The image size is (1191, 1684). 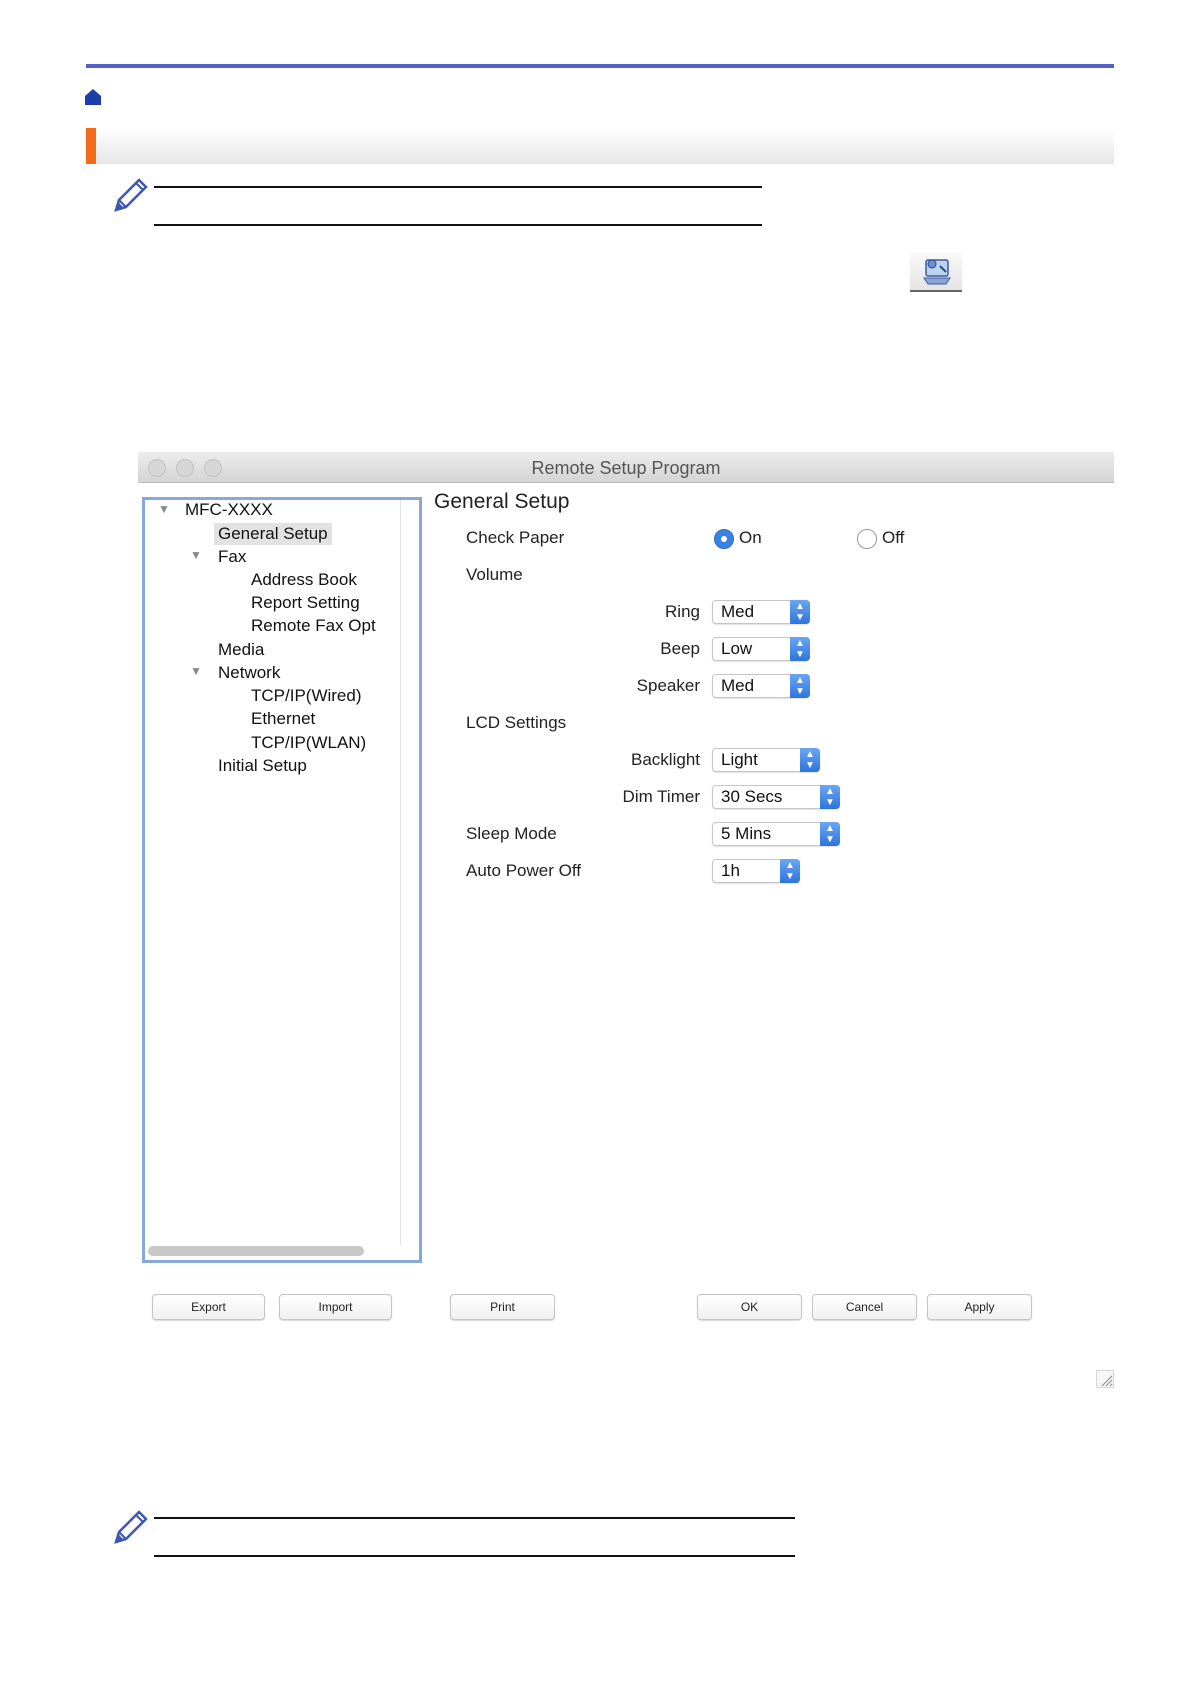 What do you see at coordinates (502, 501) in the screenshot?
I see `panel-heading: General Setup` at bounding box center [502, 501].